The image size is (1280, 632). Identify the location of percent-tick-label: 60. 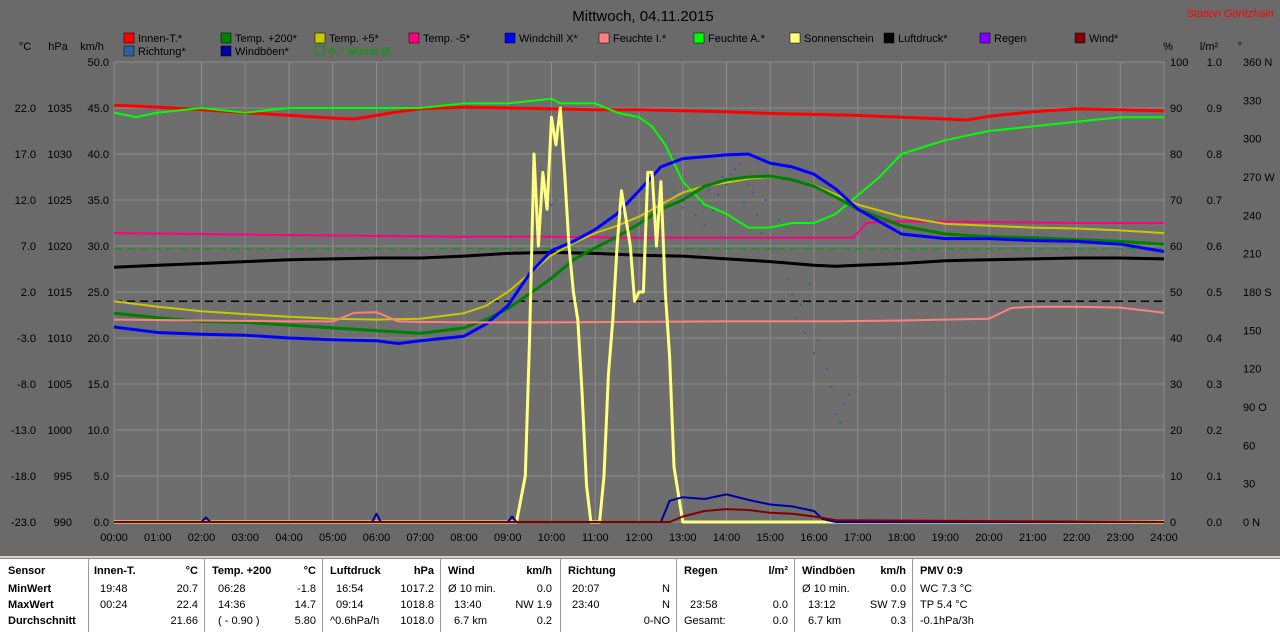
(1176, 247).